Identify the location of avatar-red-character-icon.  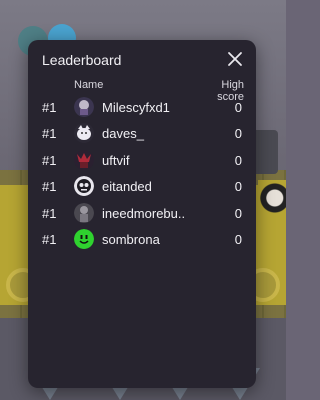
(84, 159).